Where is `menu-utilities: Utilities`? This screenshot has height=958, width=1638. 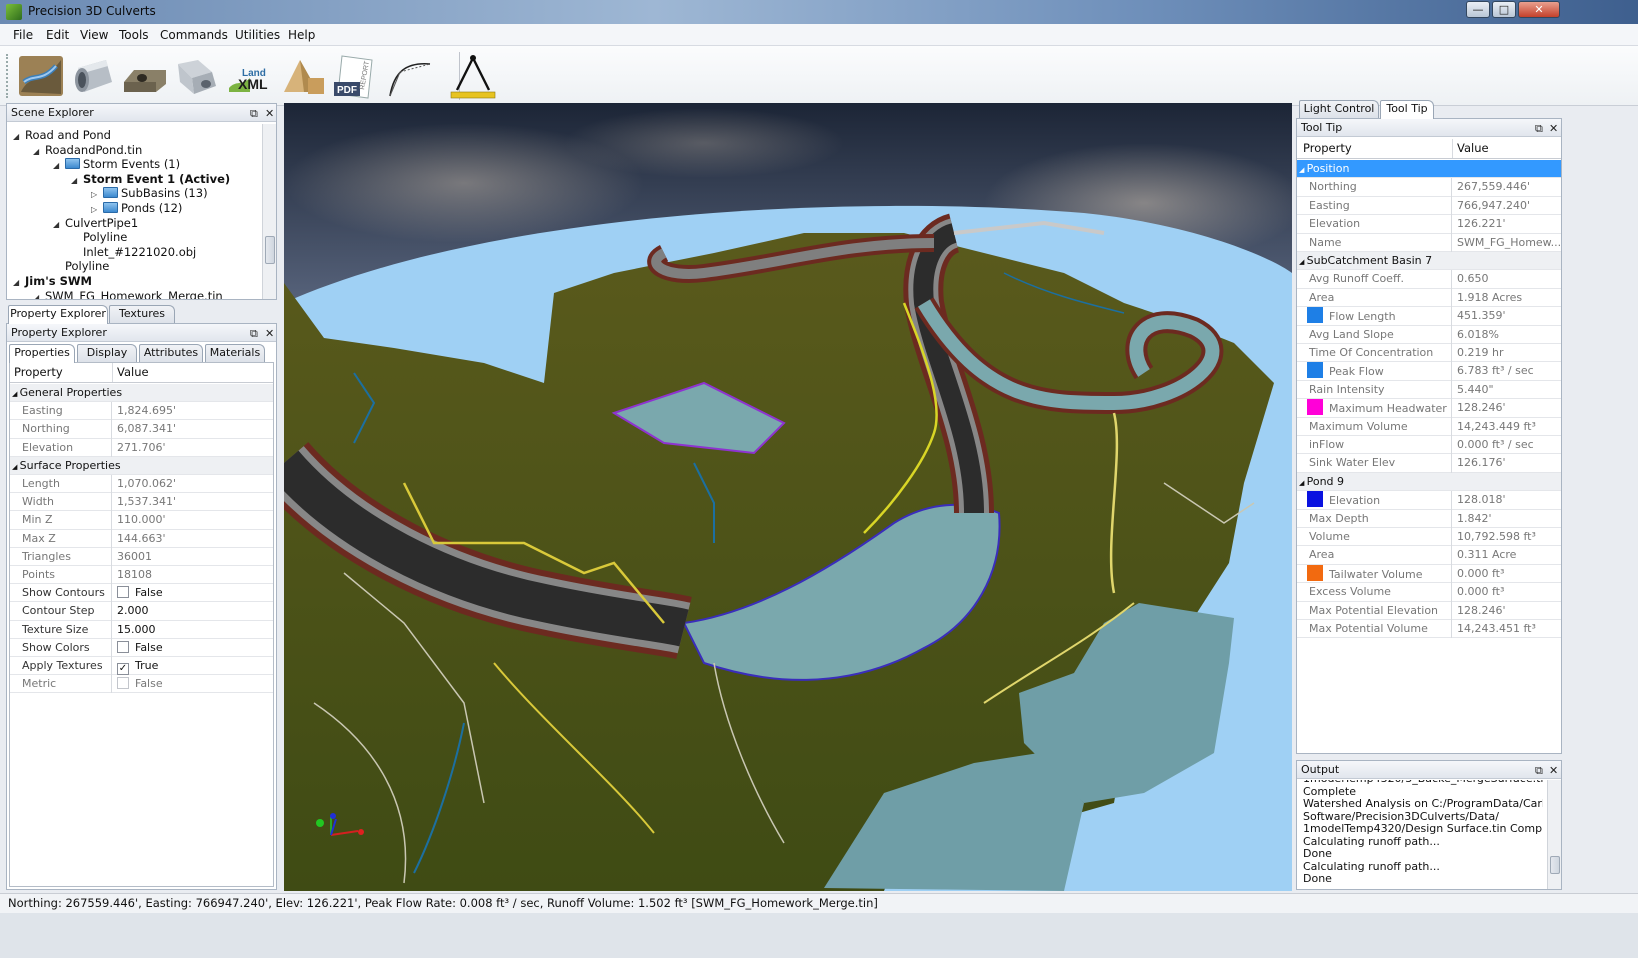
menu-utilities: Utilities is located at coordinates (257, 35).